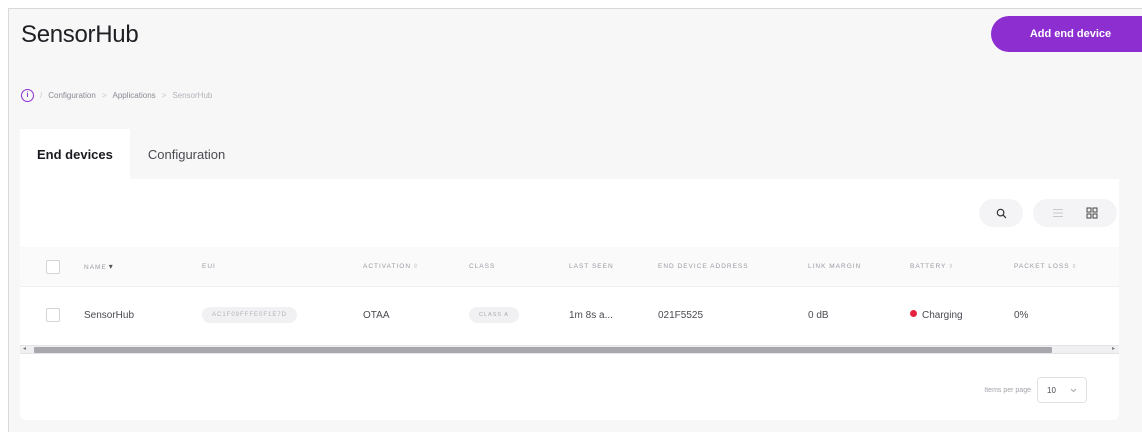 The height and width of the screenshot is (432, 1142). I want to click on breadcrumb-item-current: SensorHub, so click(192, 95).